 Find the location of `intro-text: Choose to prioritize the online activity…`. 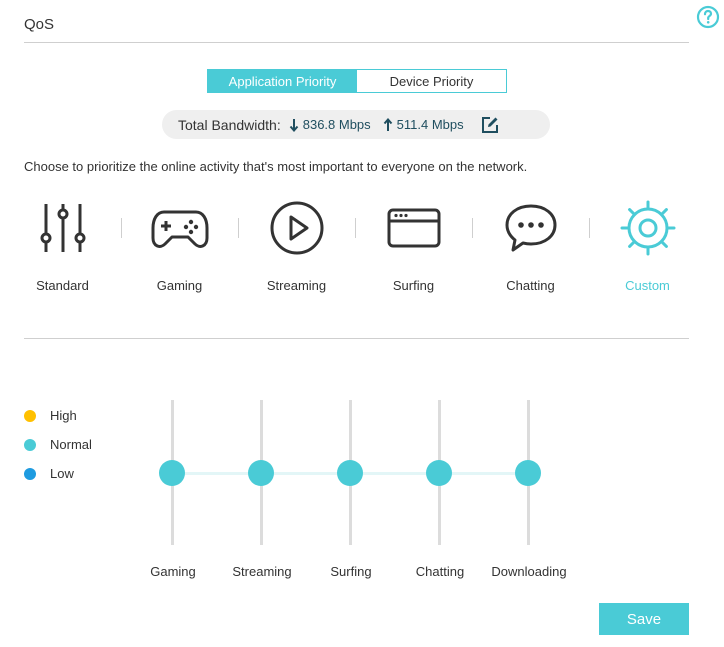

intro-text: Choose to prioritize the online activity… is located at coordinates (276, 166).